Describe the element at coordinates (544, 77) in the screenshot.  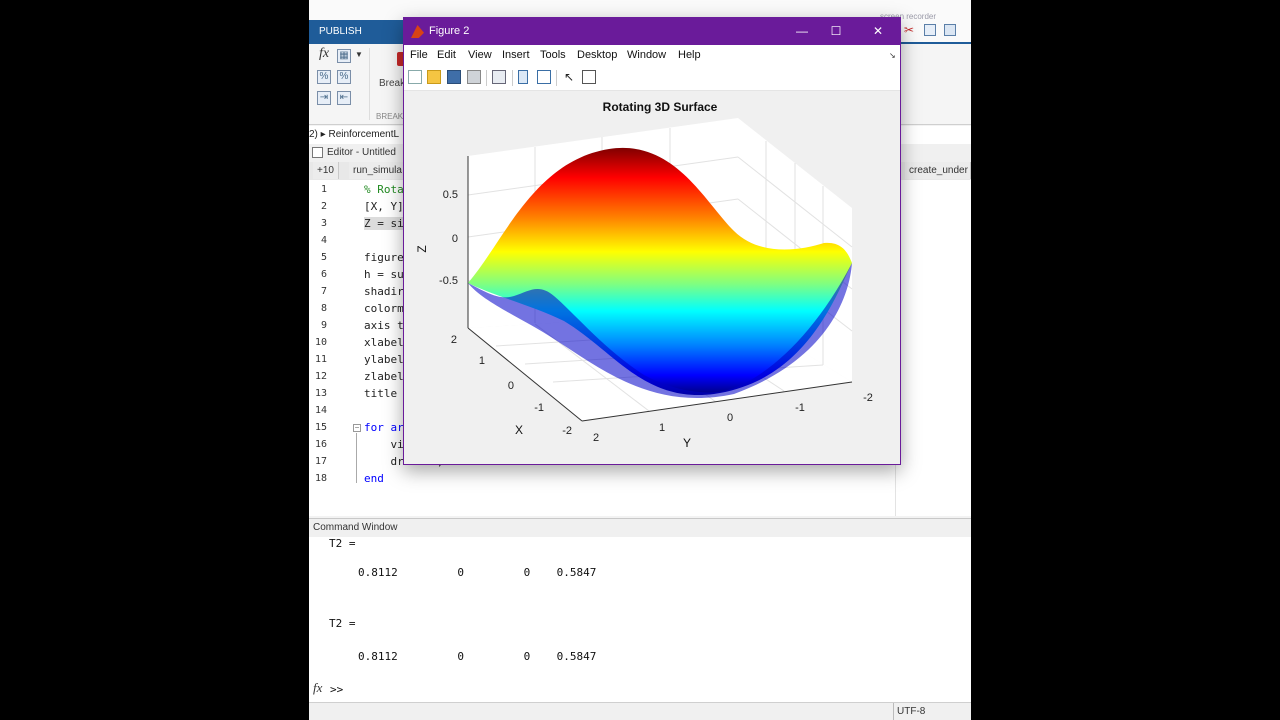
I see `insert-legend-icon` at that location.